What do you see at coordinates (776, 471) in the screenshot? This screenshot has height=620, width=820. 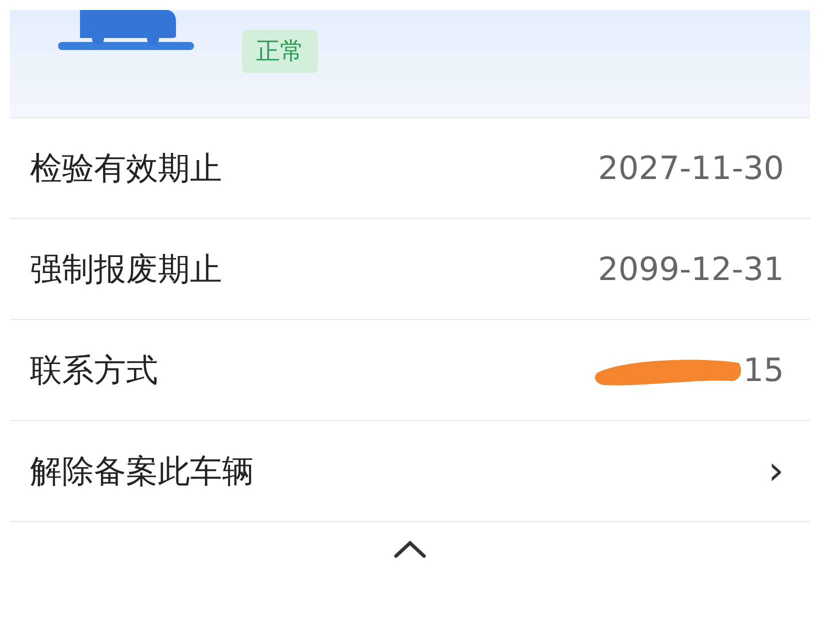 I see `chevron-icon: ›` at bounding box center [776, 471].